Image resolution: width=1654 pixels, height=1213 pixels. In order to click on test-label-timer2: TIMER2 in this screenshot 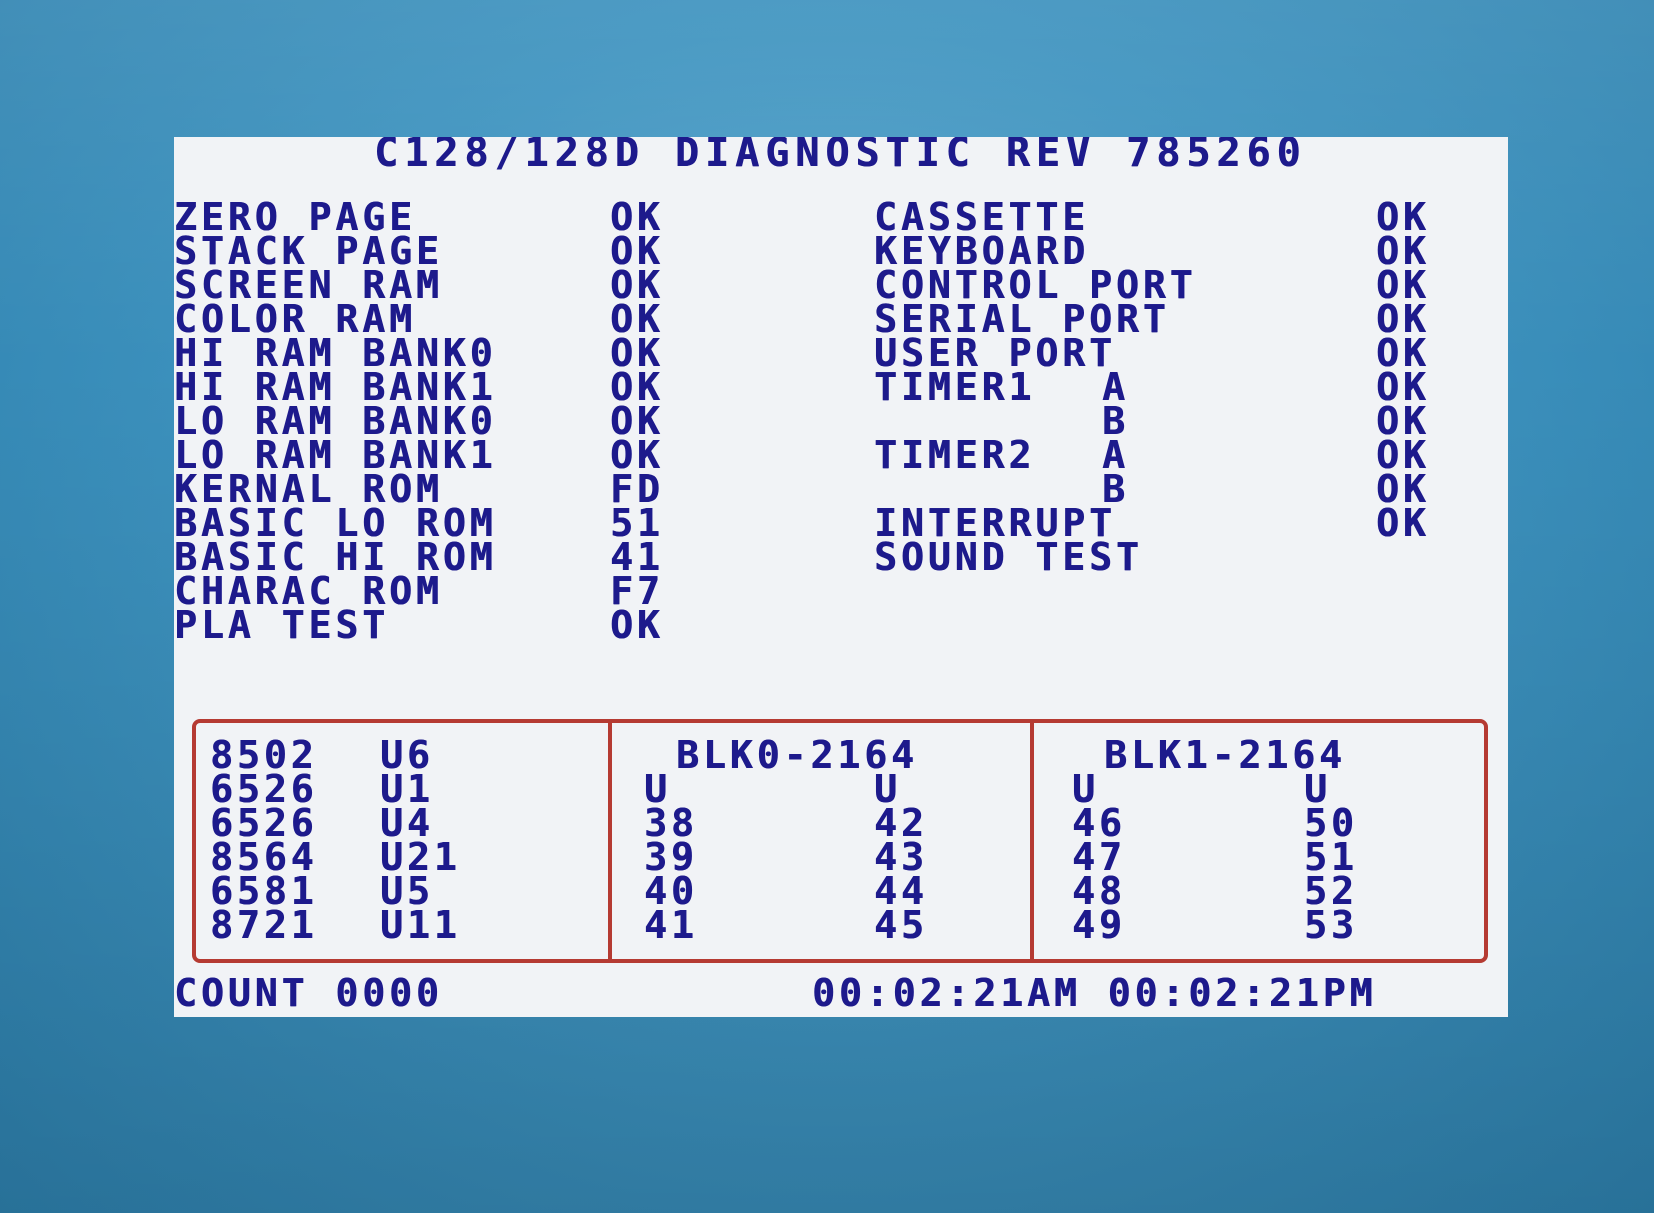, I will do `click(955, 455)`.